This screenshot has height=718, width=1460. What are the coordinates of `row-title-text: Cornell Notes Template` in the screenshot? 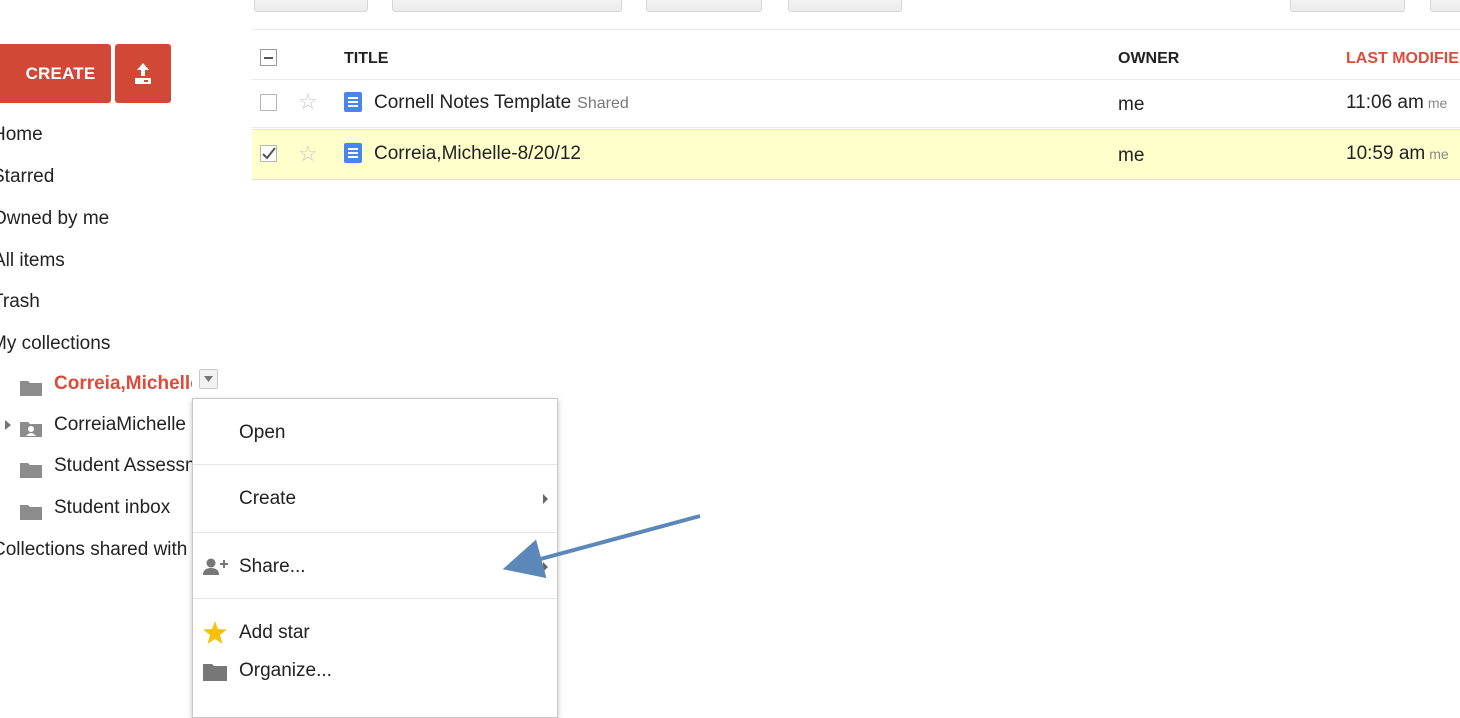 It's located at (473, 102).